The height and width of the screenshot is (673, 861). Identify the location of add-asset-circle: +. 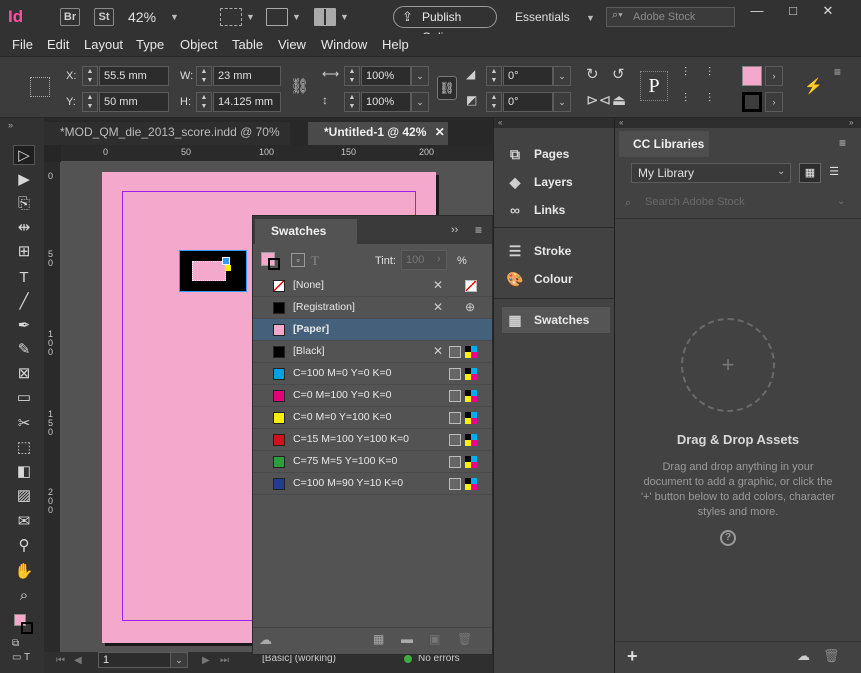
(728, 365).